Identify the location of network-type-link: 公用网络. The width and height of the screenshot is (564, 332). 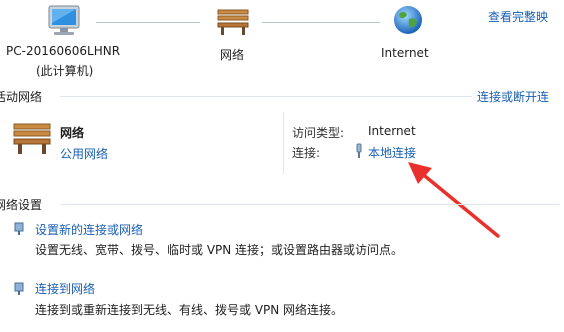
(84, 153).